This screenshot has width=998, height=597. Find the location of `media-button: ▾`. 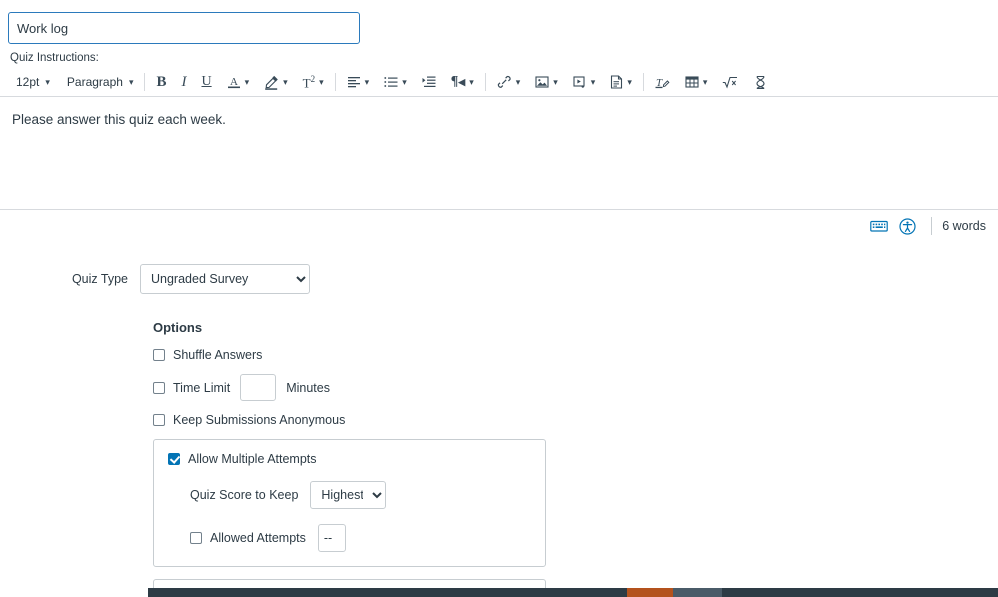

media-button: ▾ is located at coordinates (584, 82).